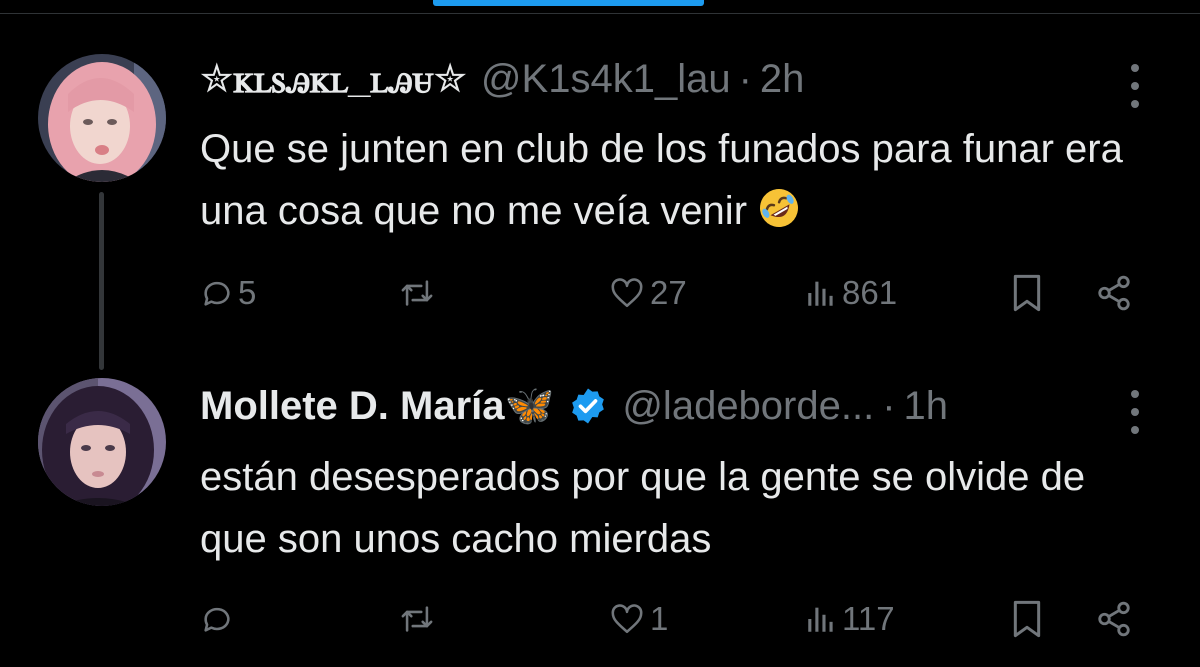 Image resolution: width=1200 pixels, height=667 pixels. I want to click on display-name: ✮ꮶꮮꮪꭿꮶꮮ_ꮮꭿꮜ✮, so click(333, 79).